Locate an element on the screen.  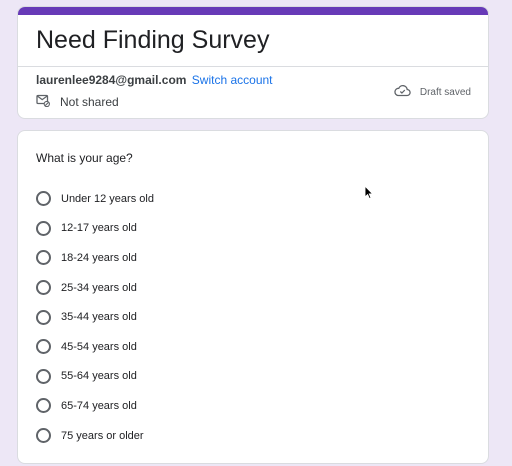
question-title: What is your age? is located at coordinates (84, 158).